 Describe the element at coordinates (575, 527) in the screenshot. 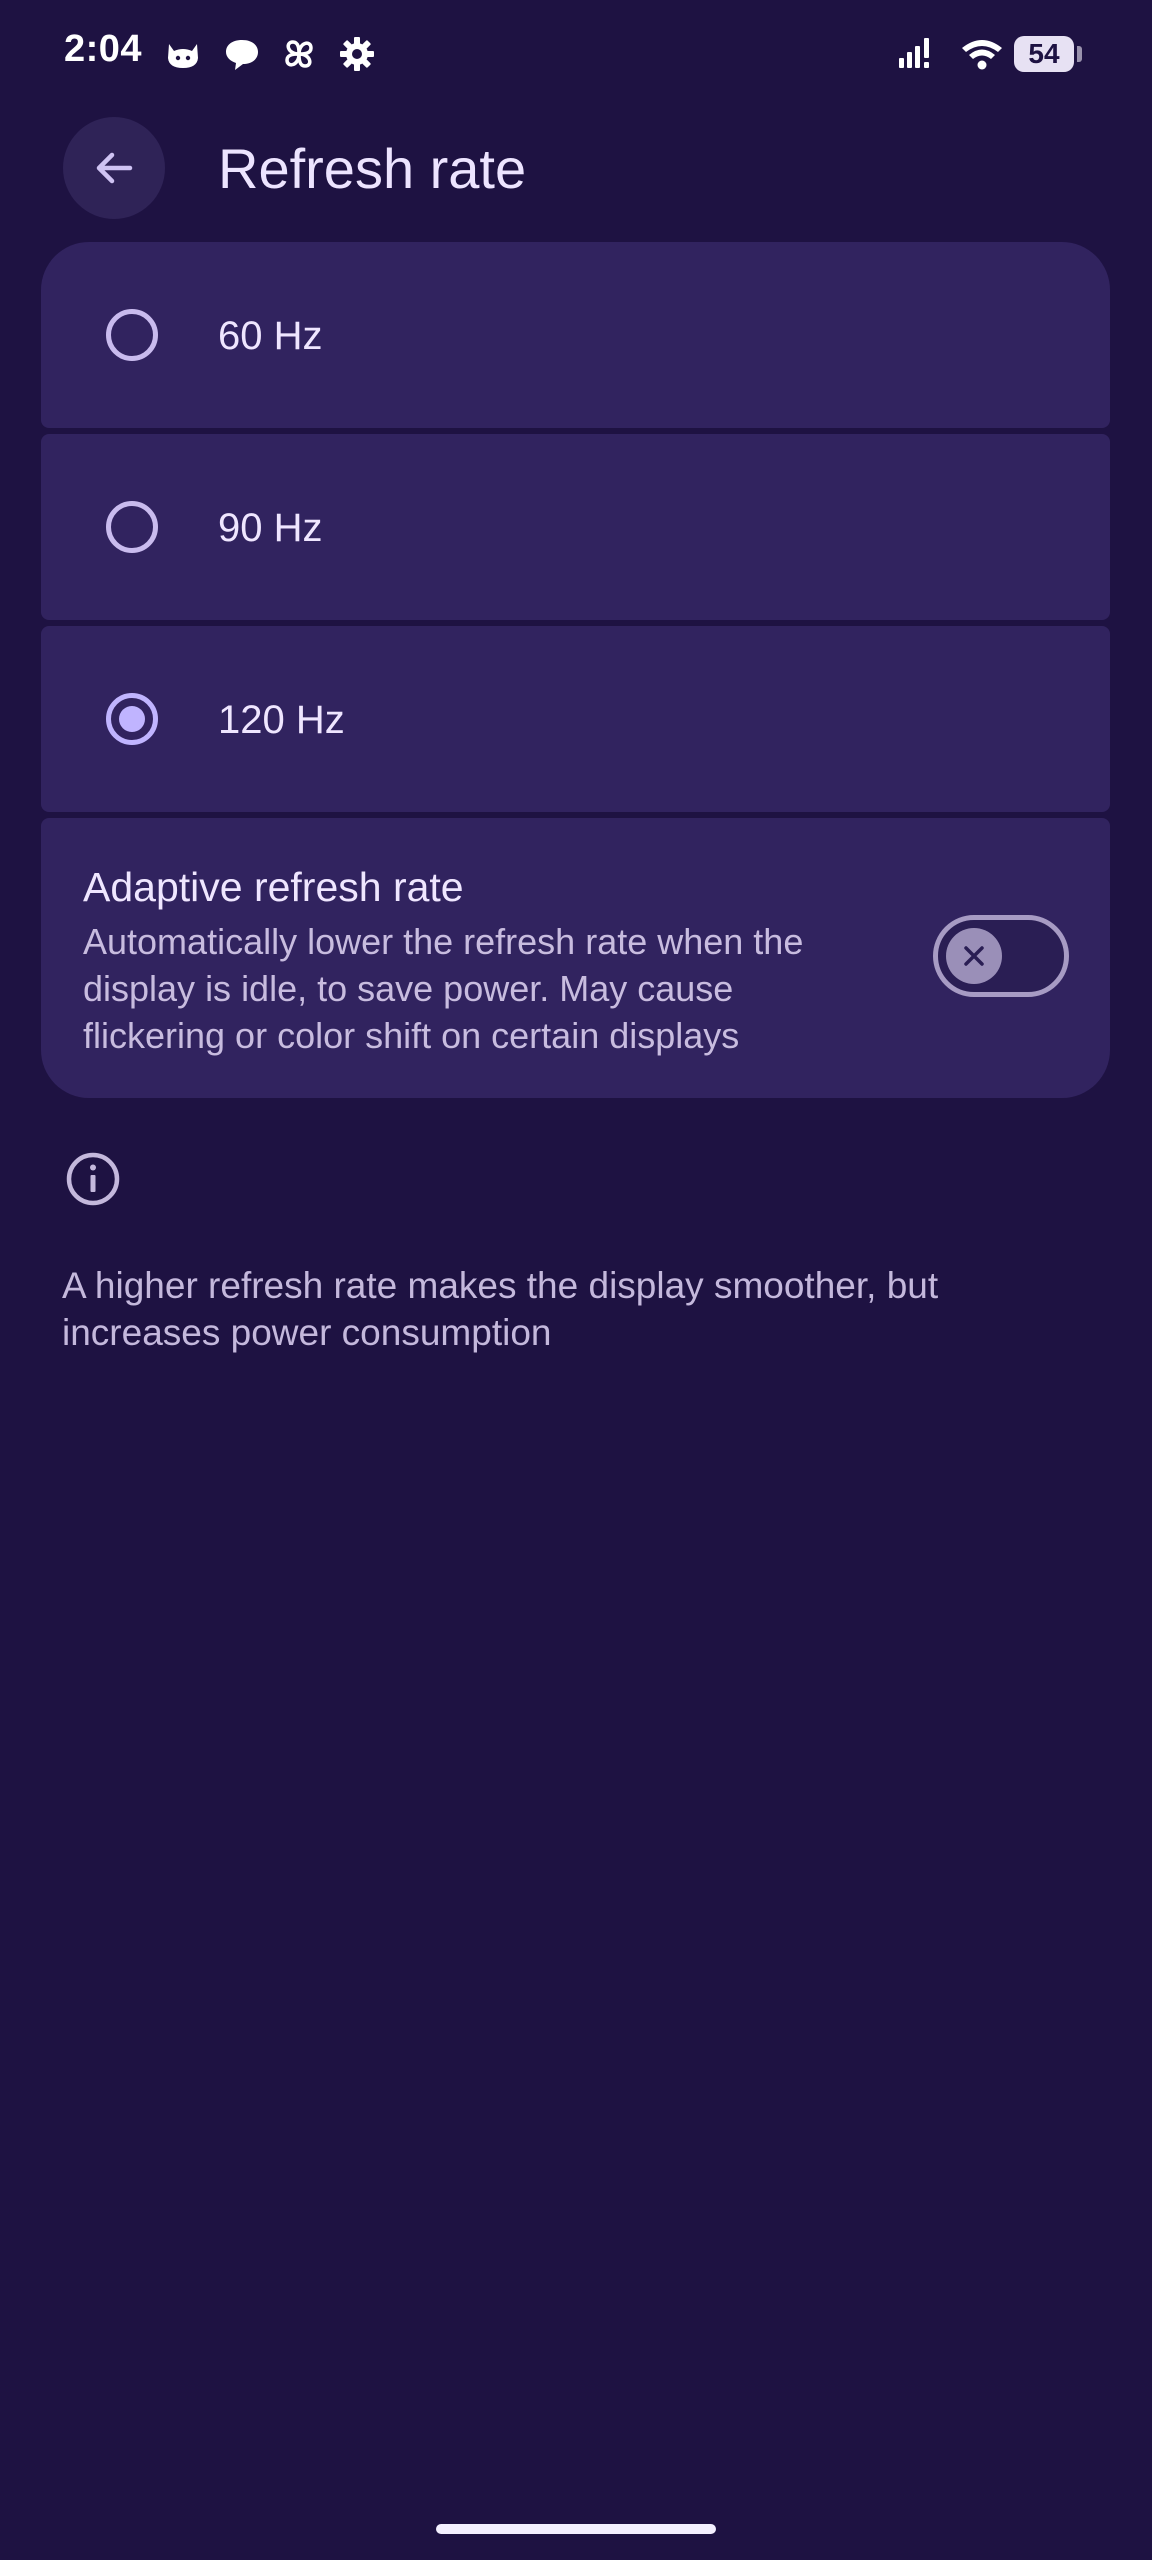

I see `option-90hz: 90 Hz` at that location.